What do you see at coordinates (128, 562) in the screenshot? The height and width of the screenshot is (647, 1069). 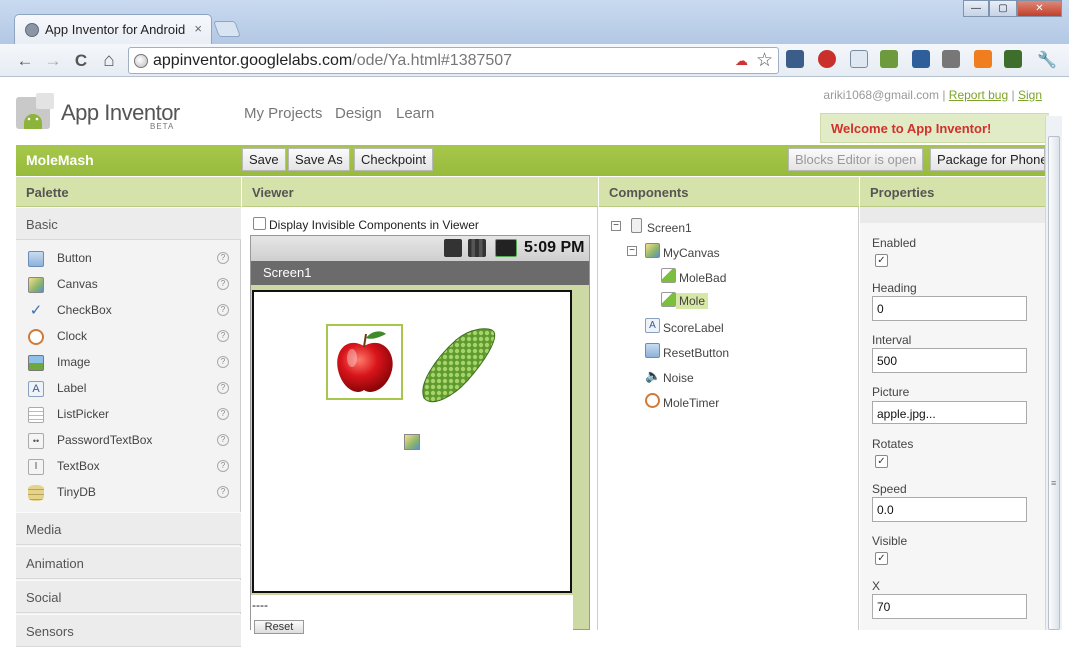 I see `category-animation: Animation` at bounding box center [128, 562].